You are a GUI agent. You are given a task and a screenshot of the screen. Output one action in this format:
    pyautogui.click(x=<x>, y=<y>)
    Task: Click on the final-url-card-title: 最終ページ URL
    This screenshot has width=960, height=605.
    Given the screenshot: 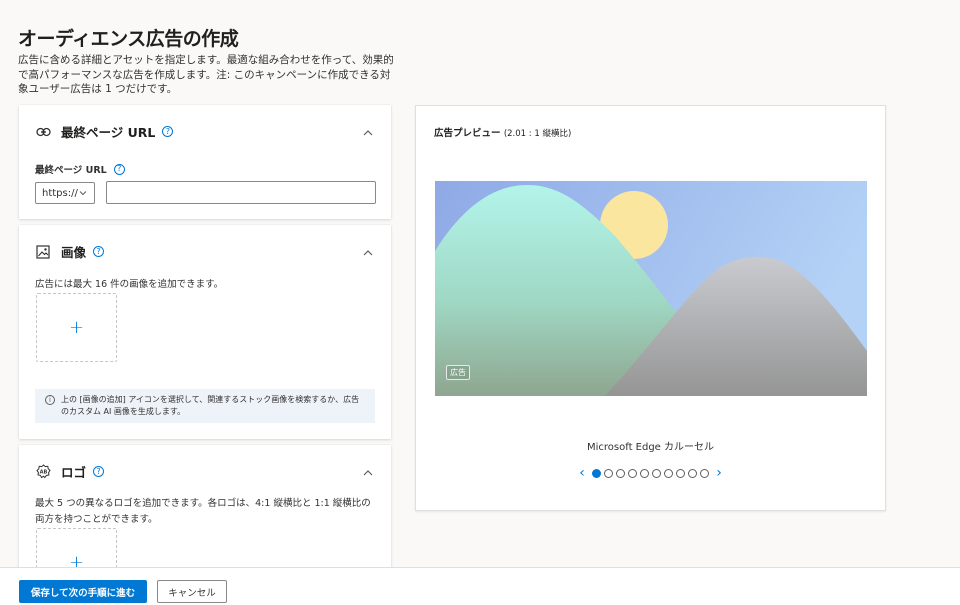 What is the action you would take?
    pyautogui.click(x=108, y=132)
    